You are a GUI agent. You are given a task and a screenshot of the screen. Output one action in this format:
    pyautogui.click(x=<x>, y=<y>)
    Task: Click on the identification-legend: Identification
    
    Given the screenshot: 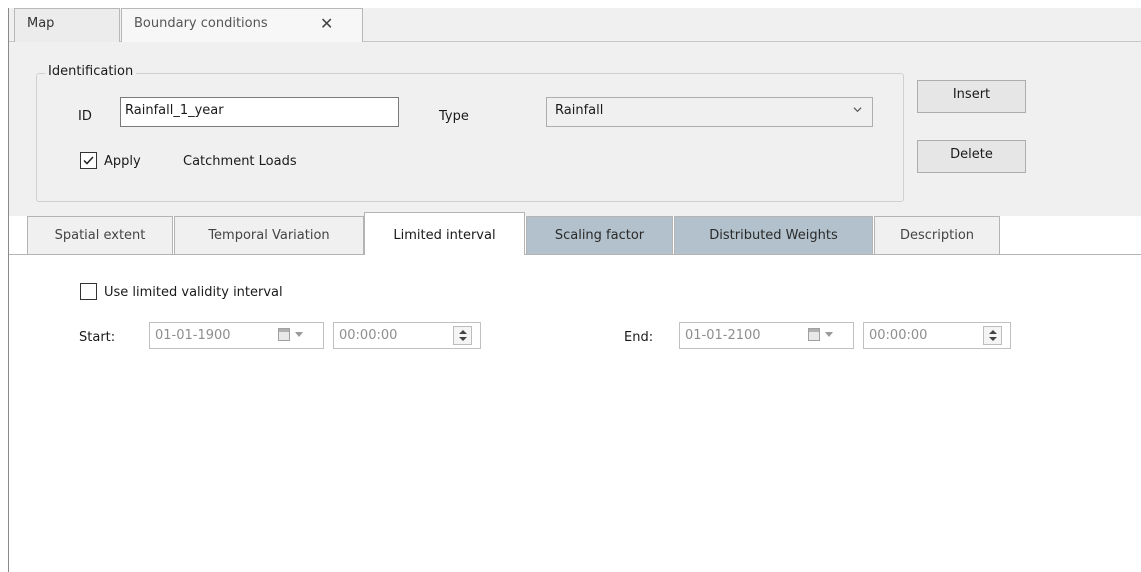 What is the action you would take?
    pyautogui.click(x=91, y=71)
    